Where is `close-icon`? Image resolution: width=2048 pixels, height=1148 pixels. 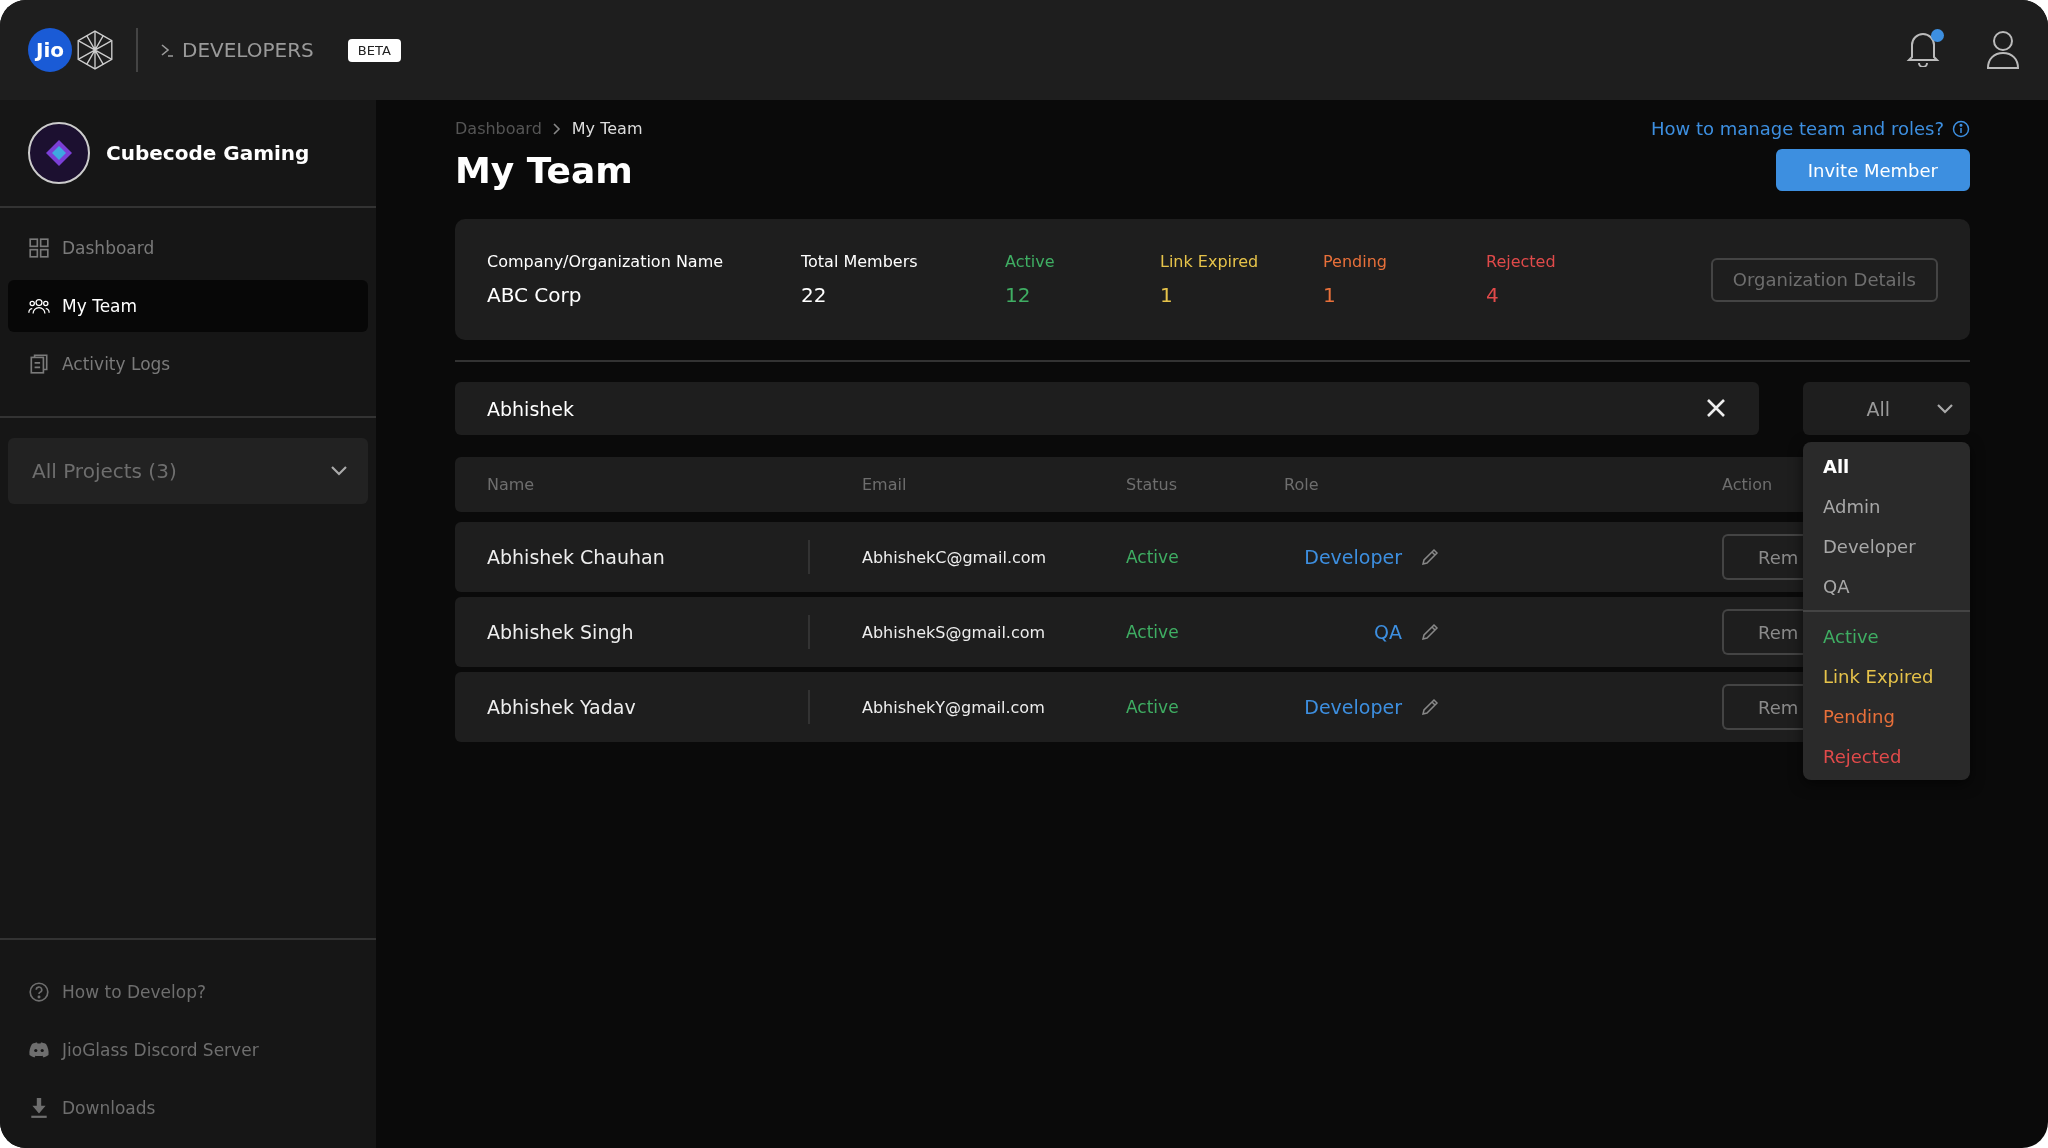
close-icon is located at coordinates (1716, 408).